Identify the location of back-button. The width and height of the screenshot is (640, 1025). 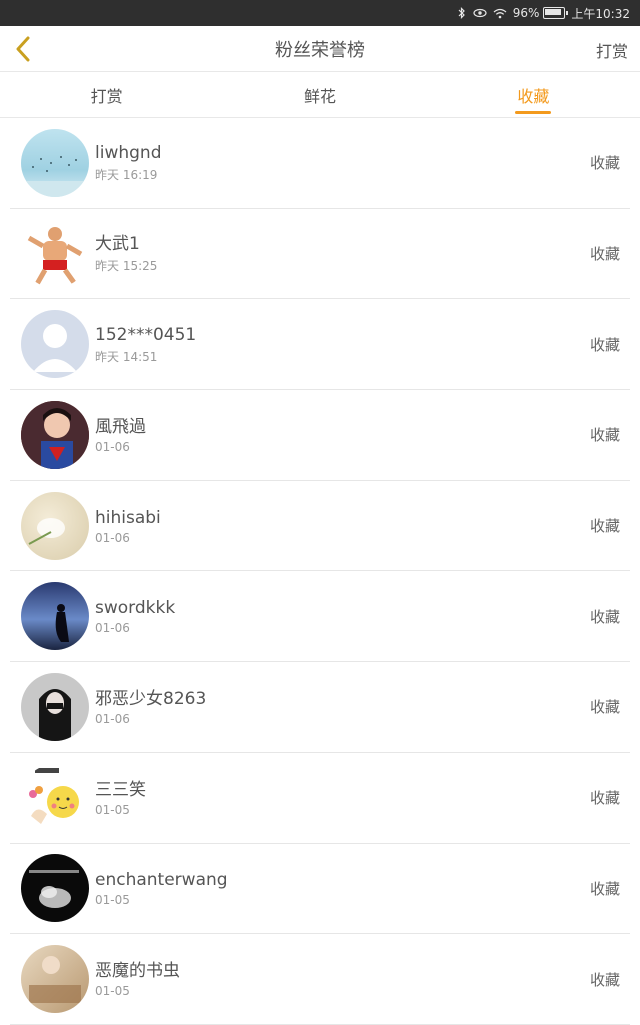
(23, 49).